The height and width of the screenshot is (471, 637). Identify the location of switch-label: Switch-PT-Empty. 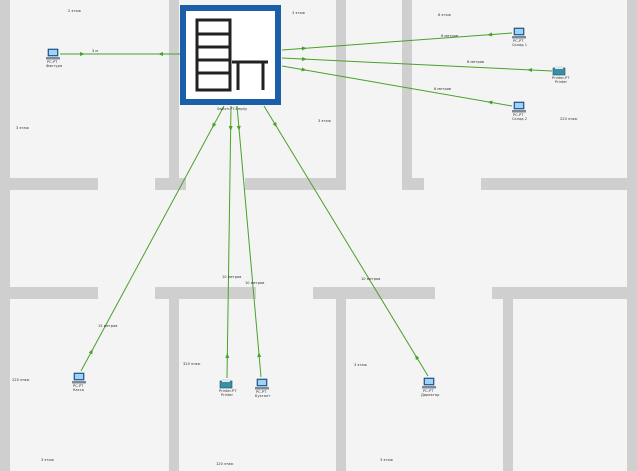
(232, 109).